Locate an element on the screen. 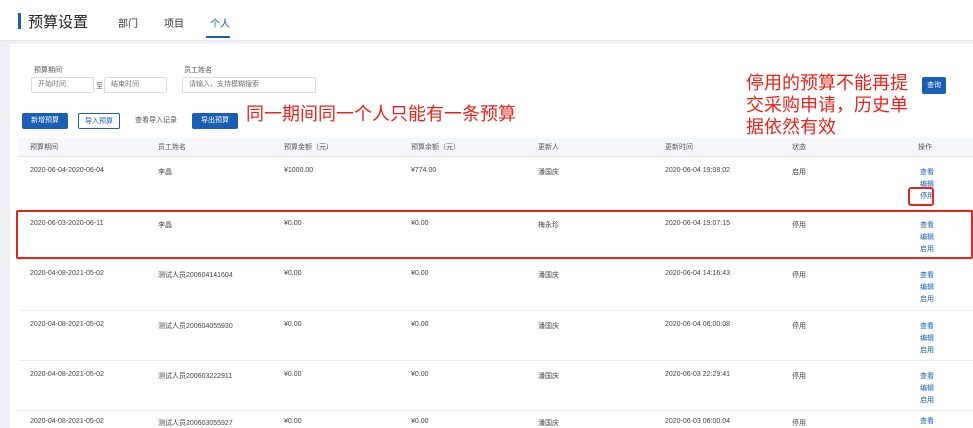  end-date-input is located at coordinates (135, 85).